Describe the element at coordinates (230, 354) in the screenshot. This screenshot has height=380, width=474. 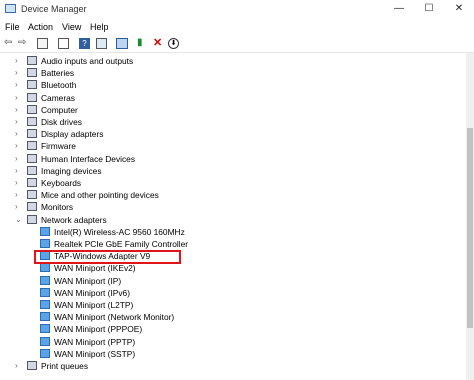
I see `tree-device-item: WAN Miniport (SSTP)` at that location.